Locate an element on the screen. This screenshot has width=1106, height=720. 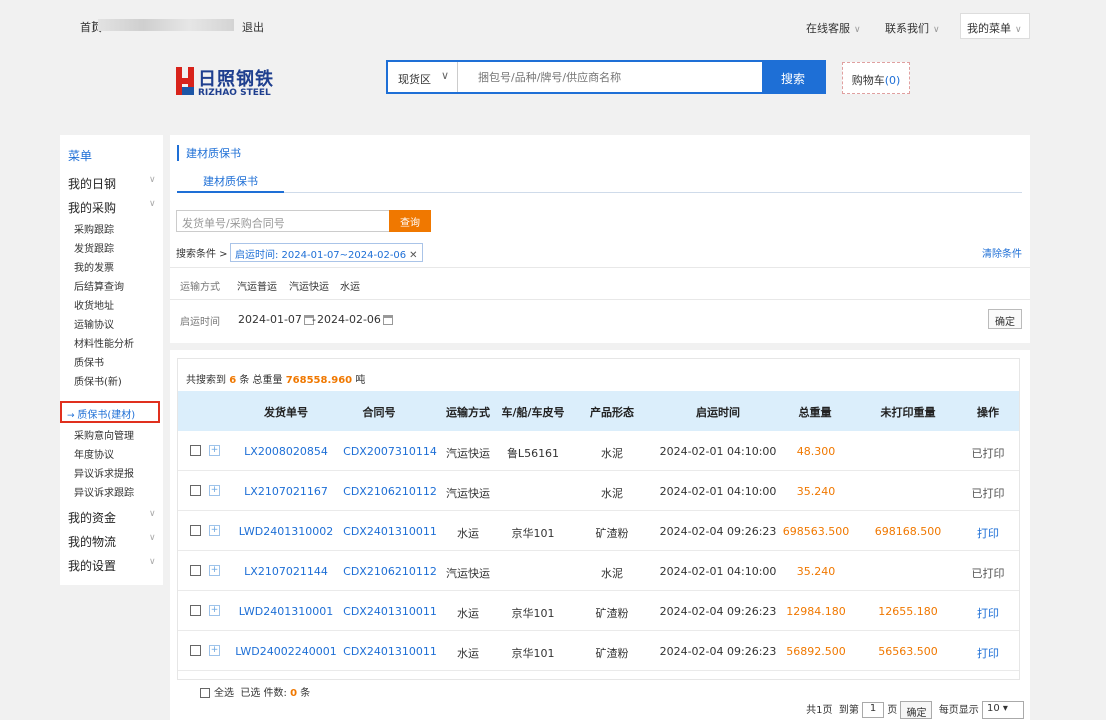
sidebar-group-my-purchase: 我的采购 ∨ is located at coordinates (112, 207).